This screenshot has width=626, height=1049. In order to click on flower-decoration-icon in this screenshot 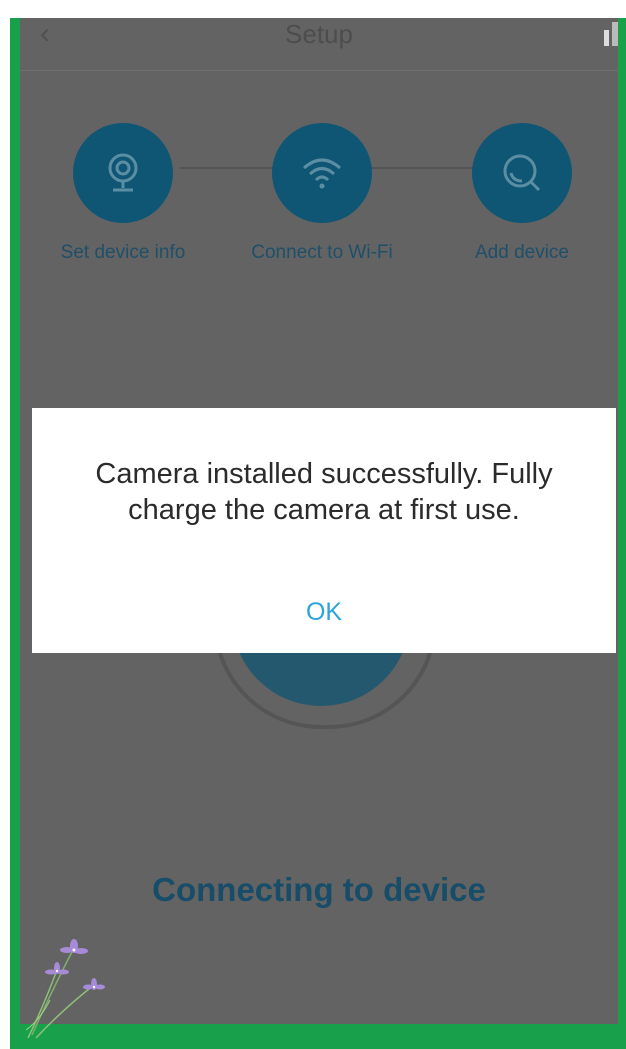, I will do `click(65, 989)`.